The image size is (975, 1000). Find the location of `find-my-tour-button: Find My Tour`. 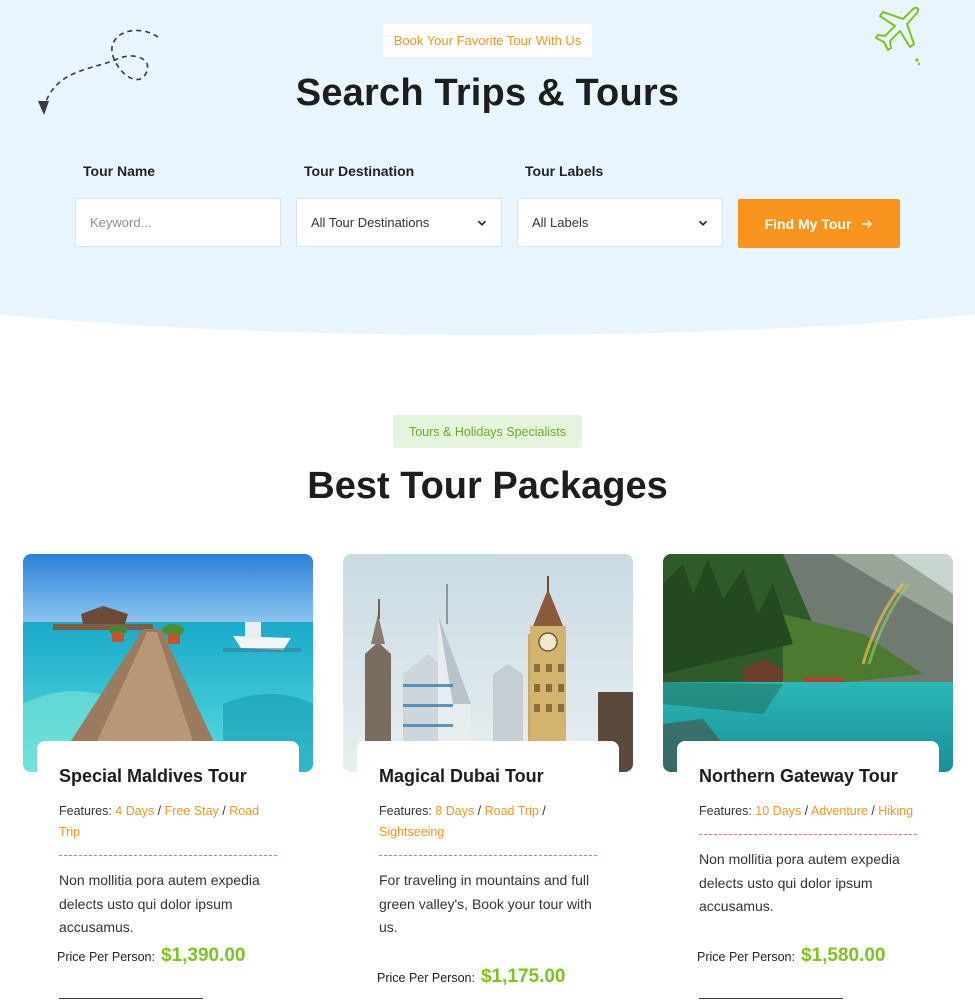

find-my-tour-button: Find My Tour is located at coordinates (819, 223).